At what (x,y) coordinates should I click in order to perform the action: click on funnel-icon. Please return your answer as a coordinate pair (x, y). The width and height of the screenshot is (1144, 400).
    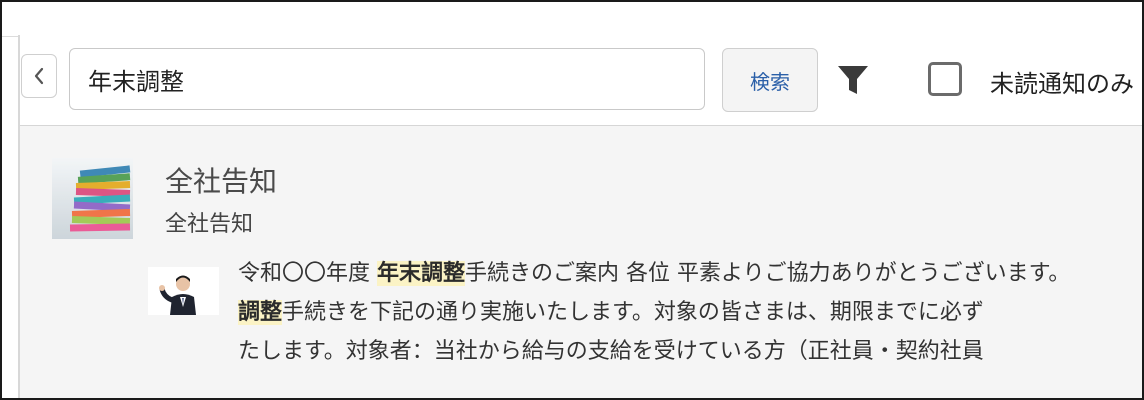
    Looking at the image, I should click on (853, 80).